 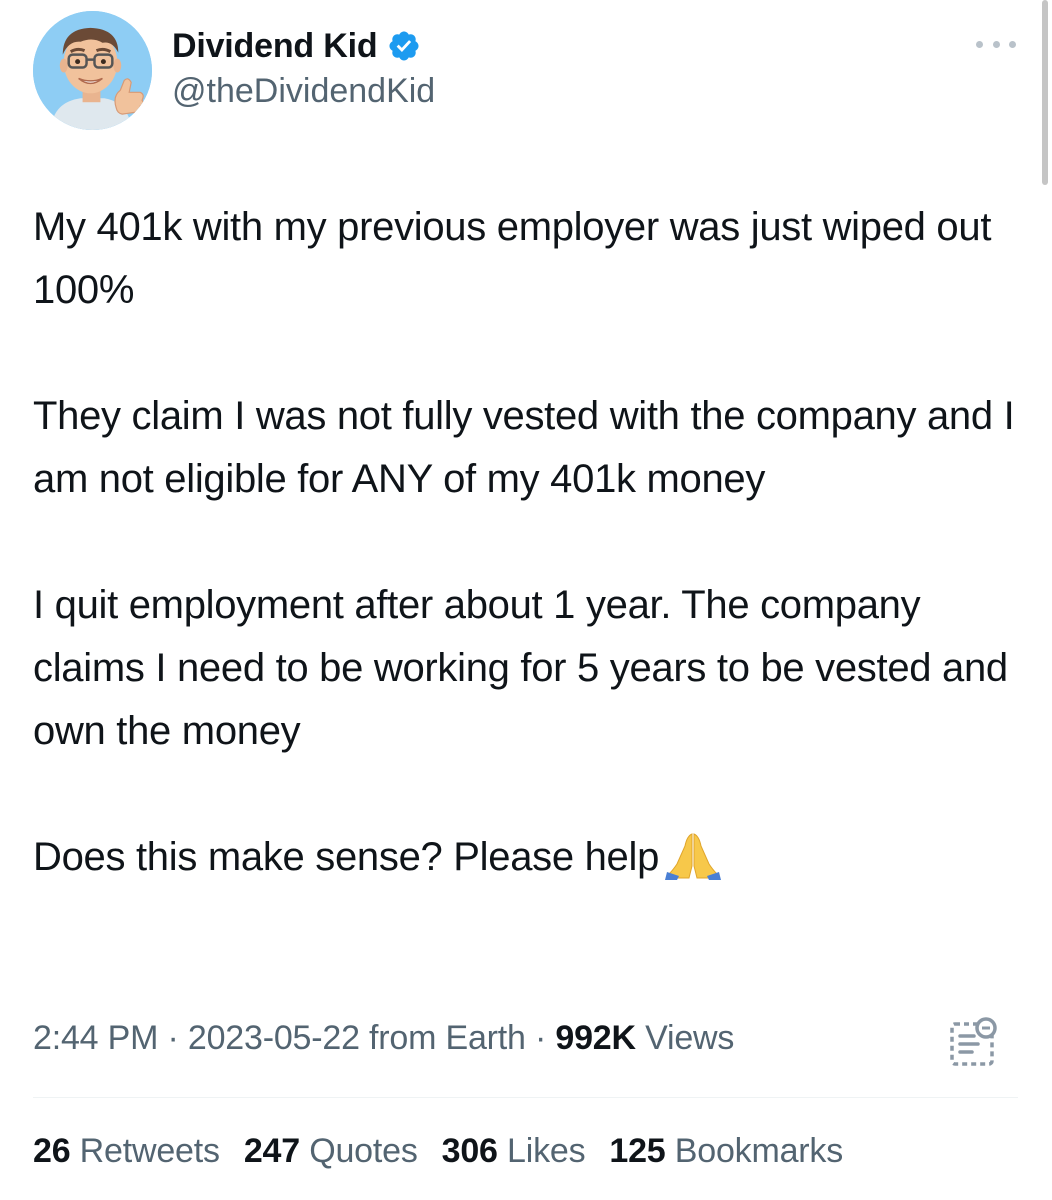 I want to click on views-count: 992K, so click(x=595, y=1038).